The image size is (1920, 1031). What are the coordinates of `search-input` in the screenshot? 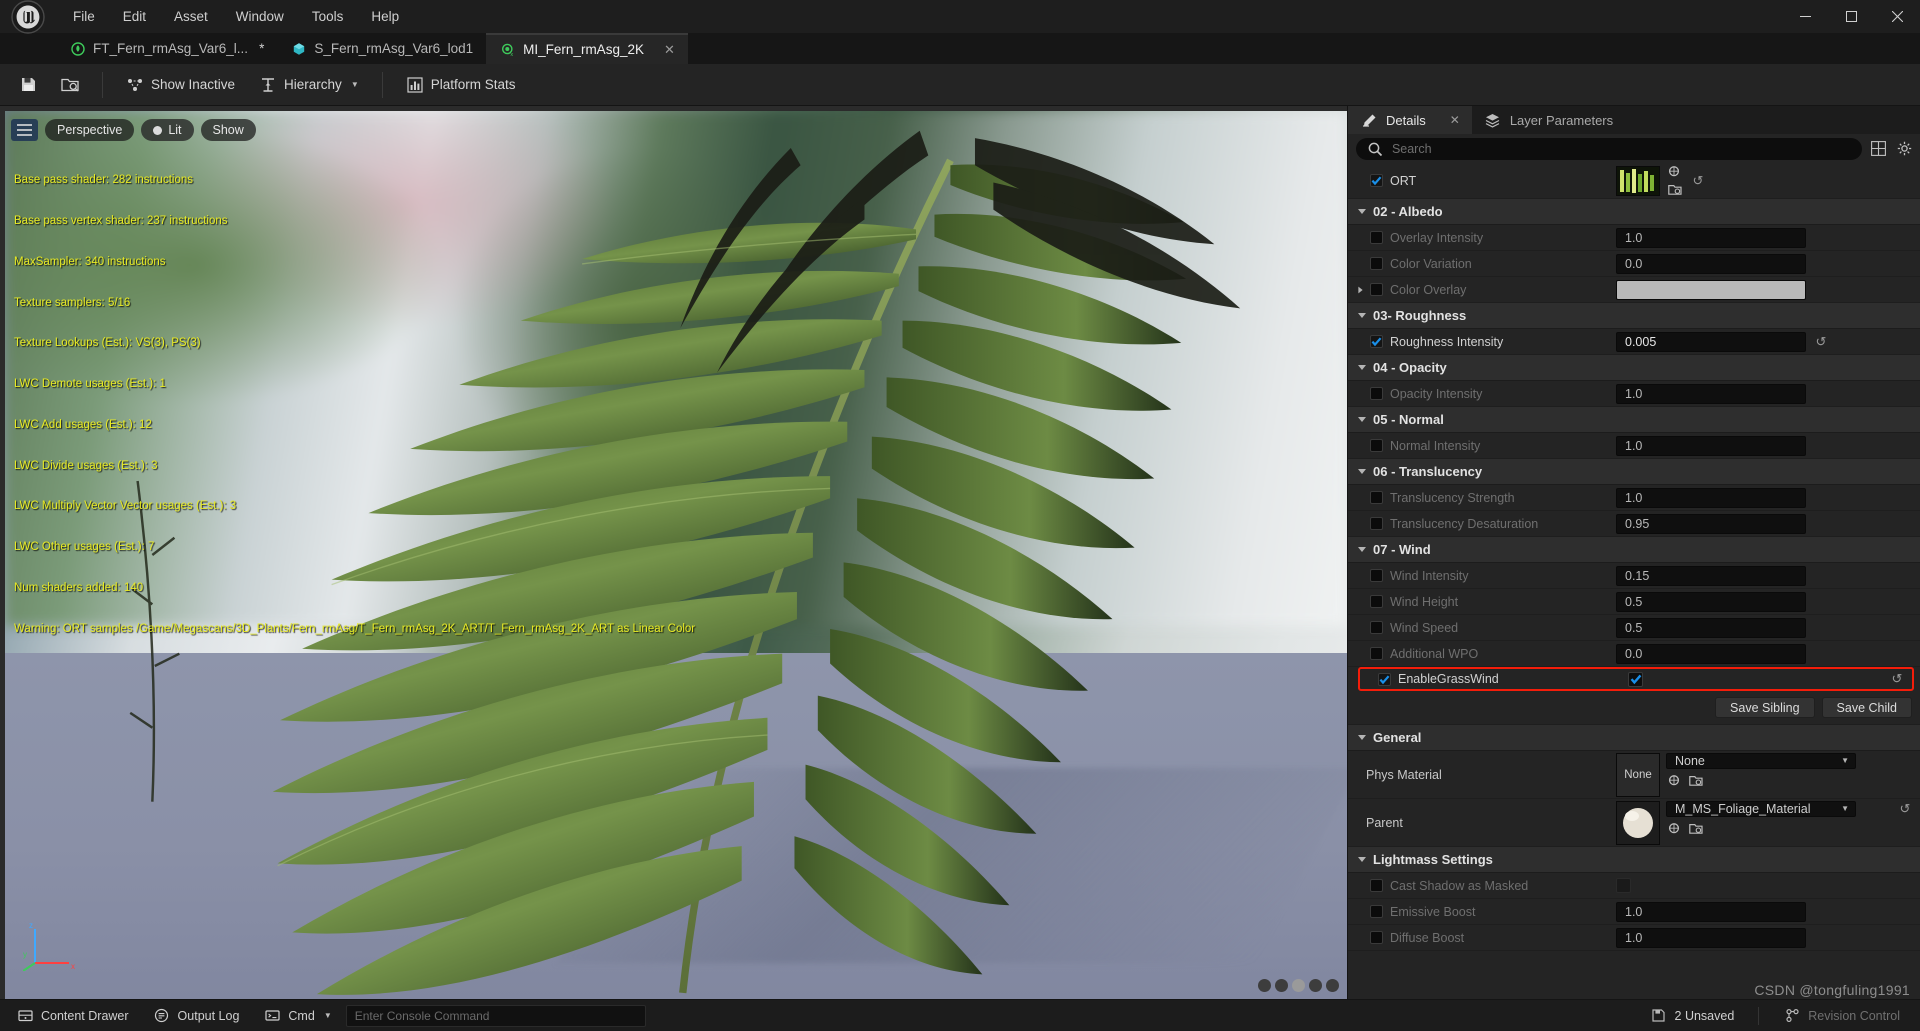 It's located at (1621, 148).